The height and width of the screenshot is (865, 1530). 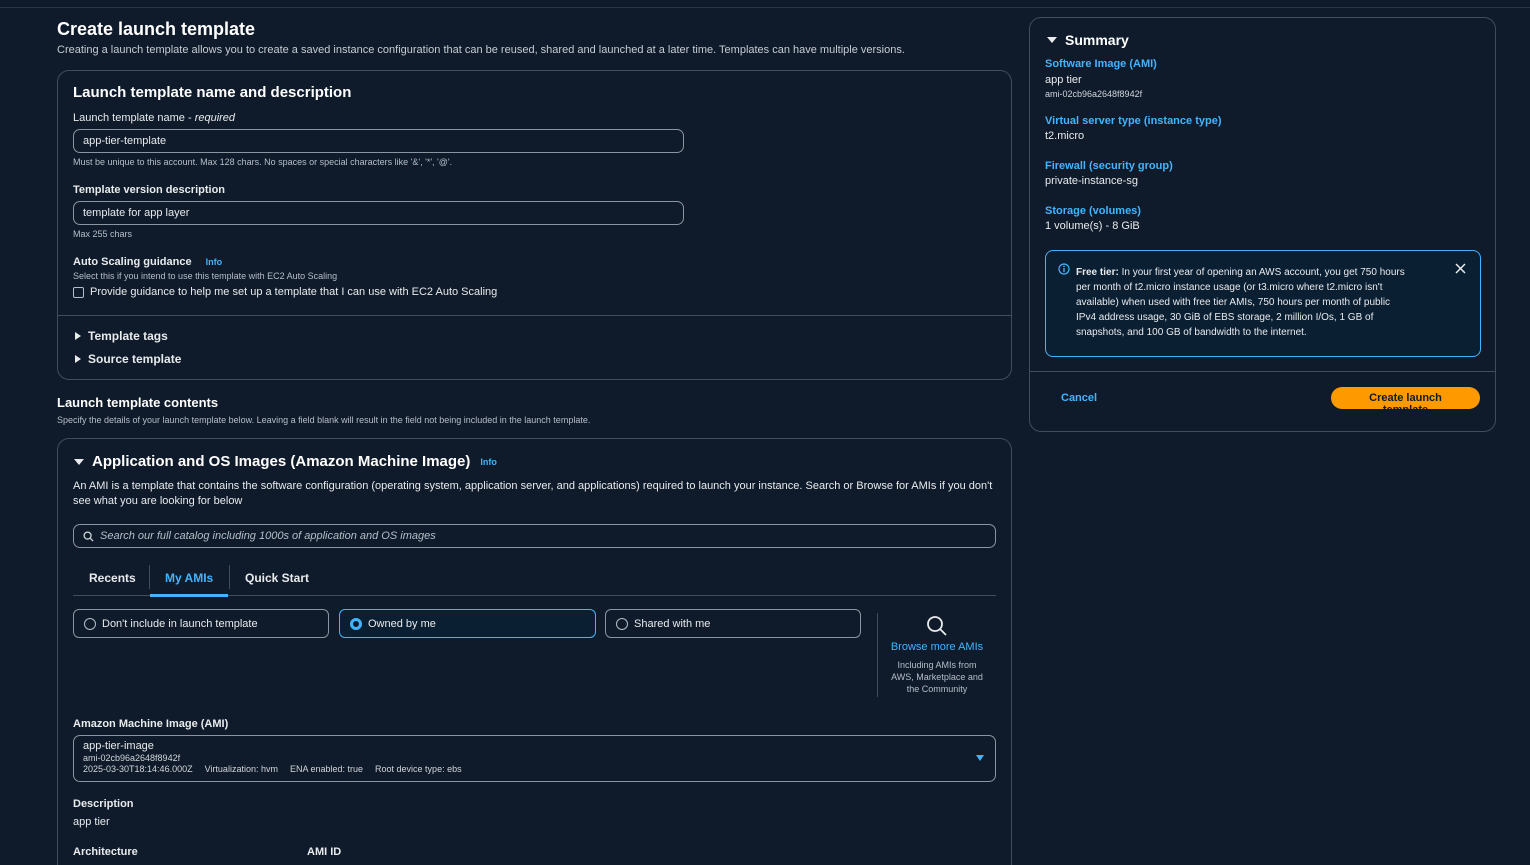 I want to click on panel-divider, so click(x=534, y=315).